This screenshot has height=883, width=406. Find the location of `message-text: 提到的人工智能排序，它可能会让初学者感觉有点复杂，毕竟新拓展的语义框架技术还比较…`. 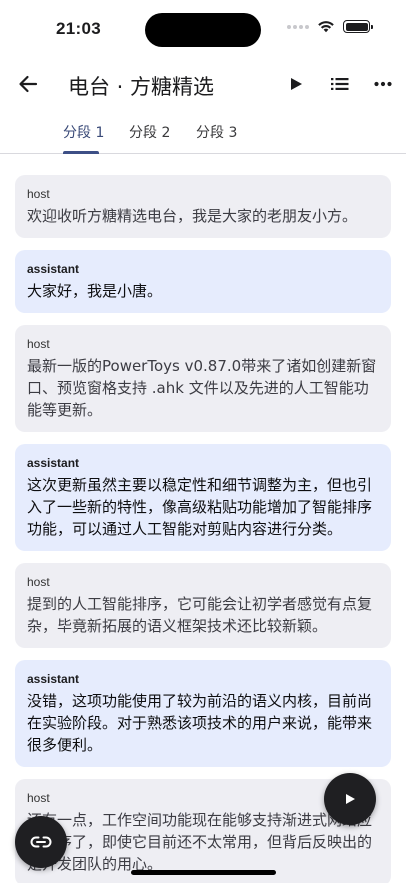

message-text: 提到的人工智能排序，它可能会让初学者感觉有点复杂，毕竟新拓展的语义框架技术还比较… is located at coordinates (200, 615).